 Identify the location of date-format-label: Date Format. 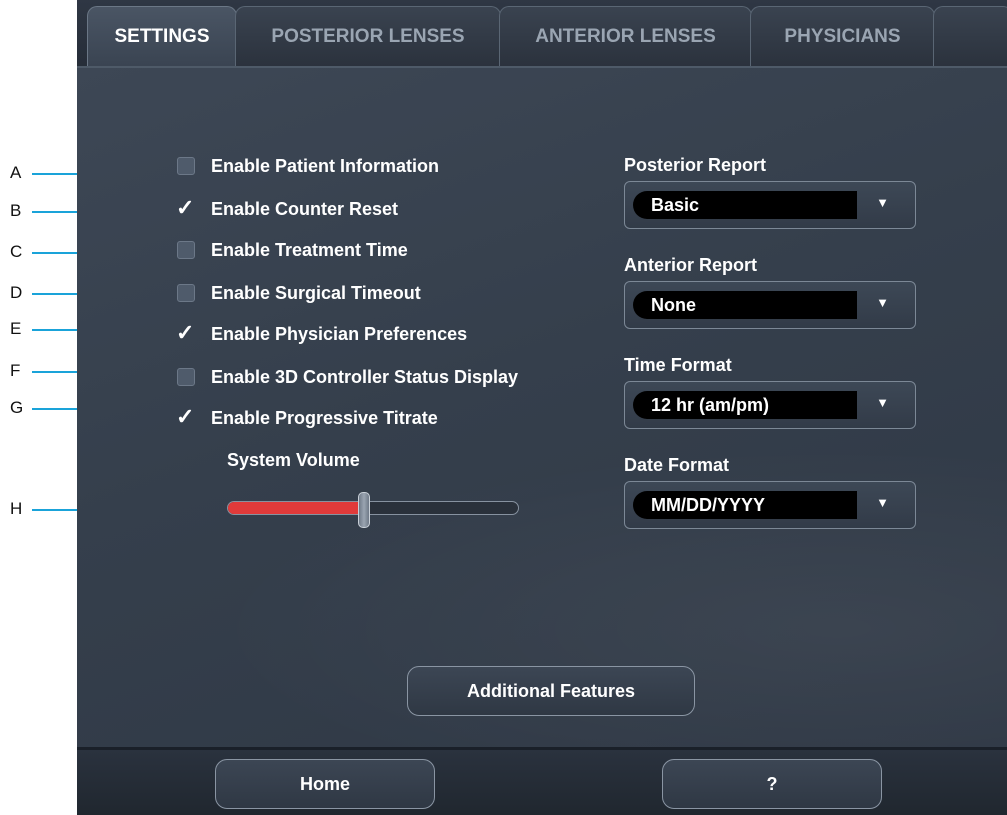
(677, 465).